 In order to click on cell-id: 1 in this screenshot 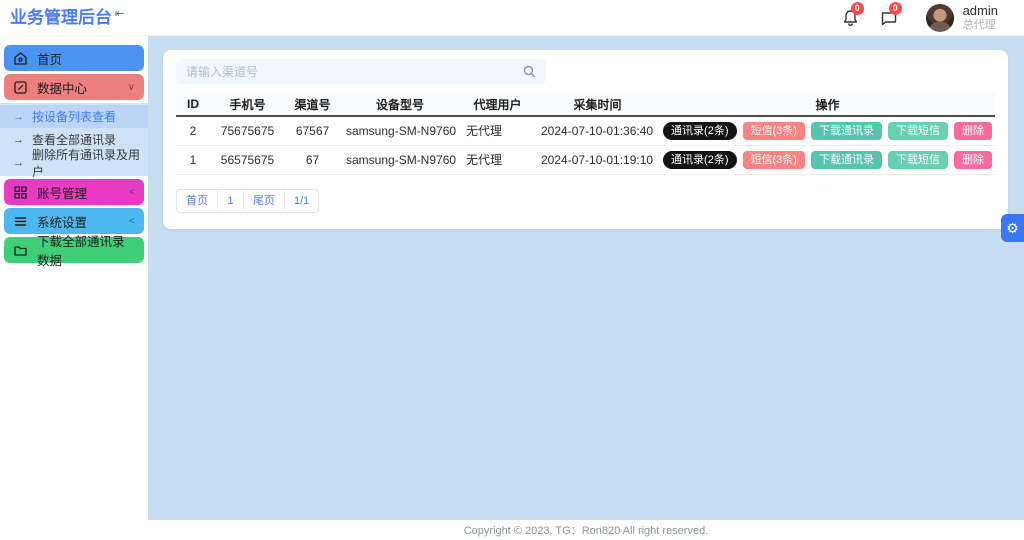, I will do `click(193, 160)`.